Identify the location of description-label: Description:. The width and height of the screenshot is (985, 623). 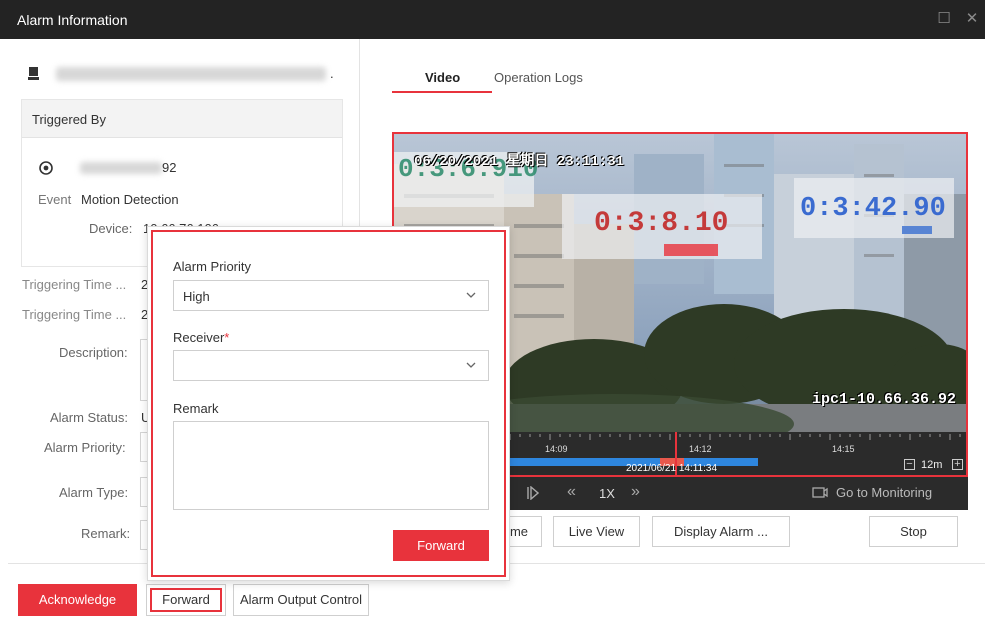
(93, 352).